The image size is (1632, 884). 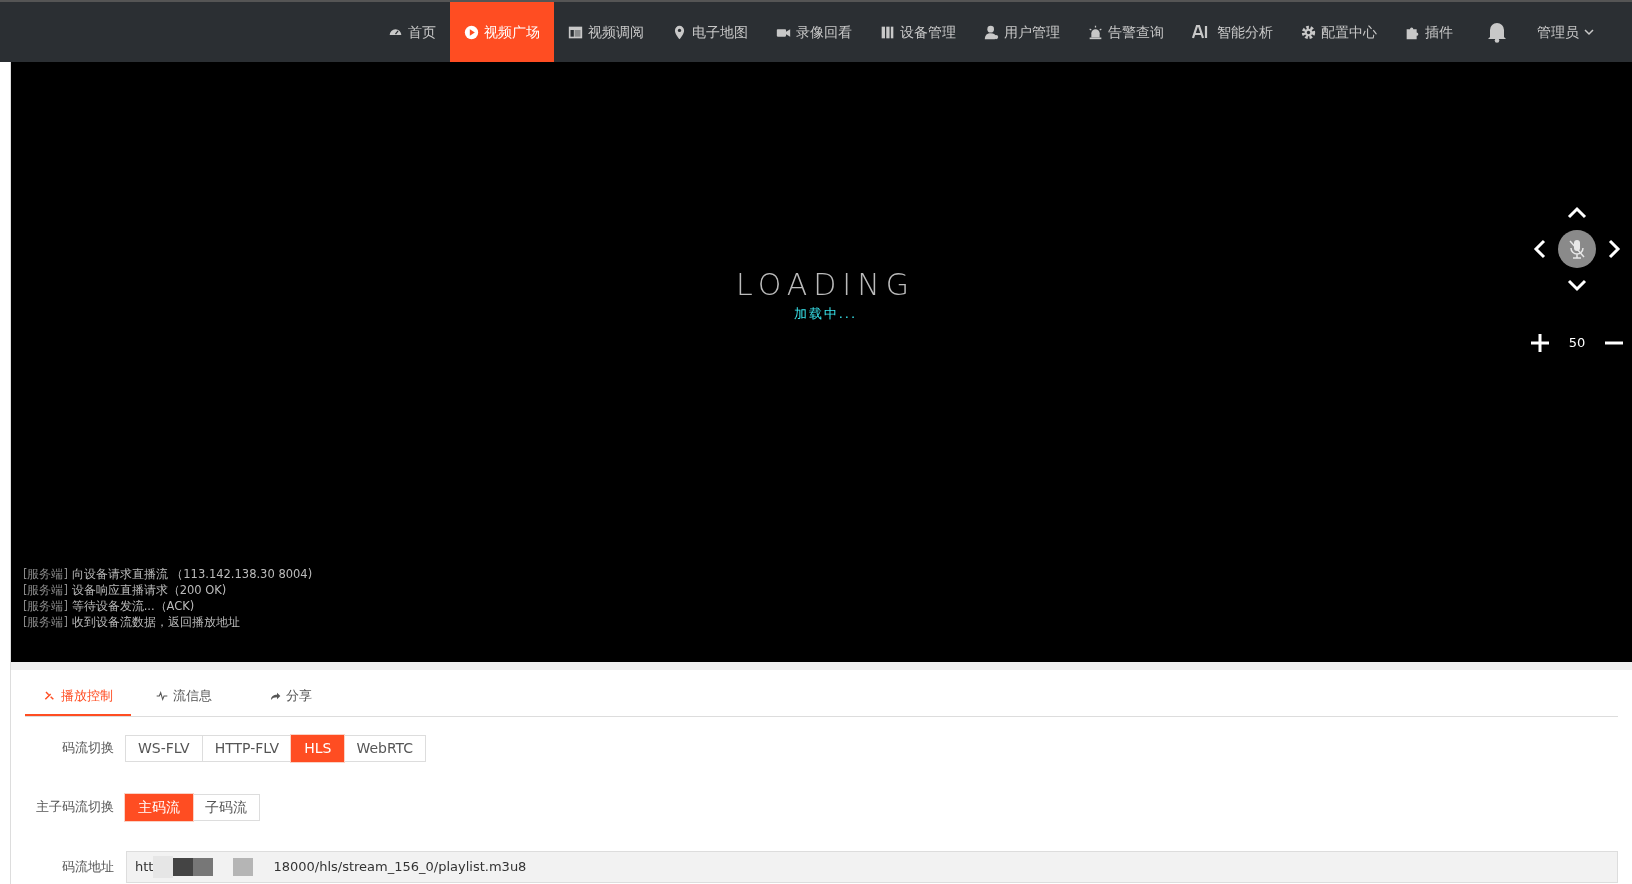 What do you see at coordinates (1308, 32) in the screenshot?
I see `gear-icon` at bounding box center [1308, 32].